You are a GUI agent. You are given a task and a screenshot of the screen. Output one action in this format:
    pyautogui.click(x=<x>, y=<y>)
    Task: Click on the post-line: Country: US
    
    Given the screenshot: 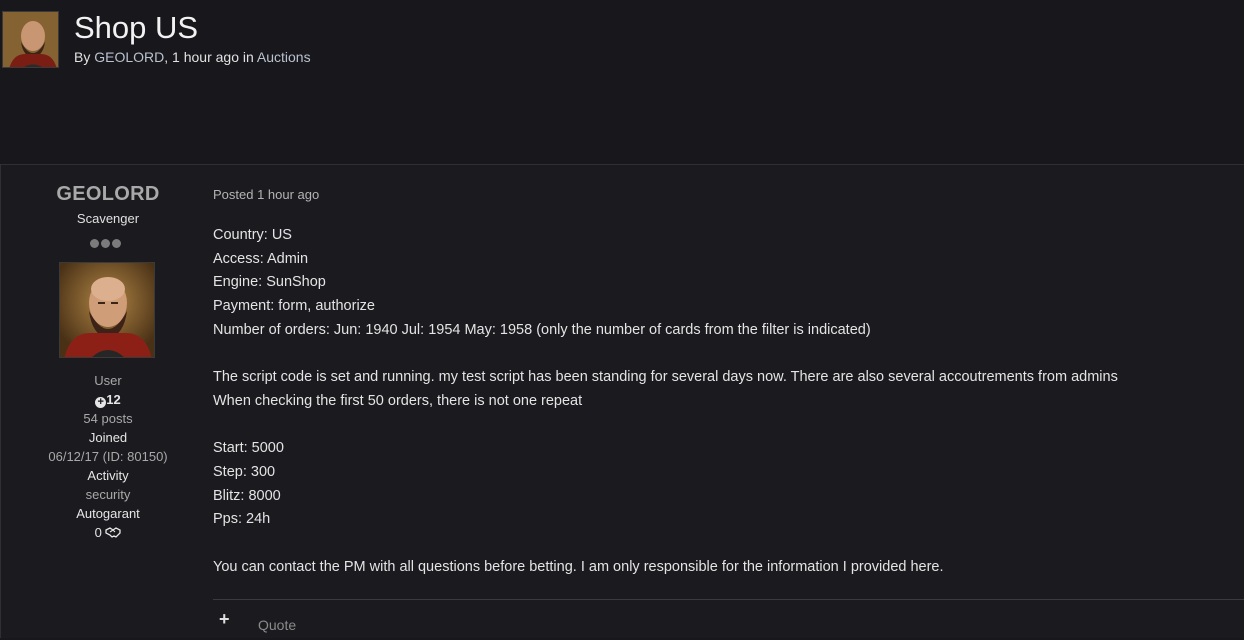 What is the action you would take?
    pyautogui.click(x=252, y=235)
    